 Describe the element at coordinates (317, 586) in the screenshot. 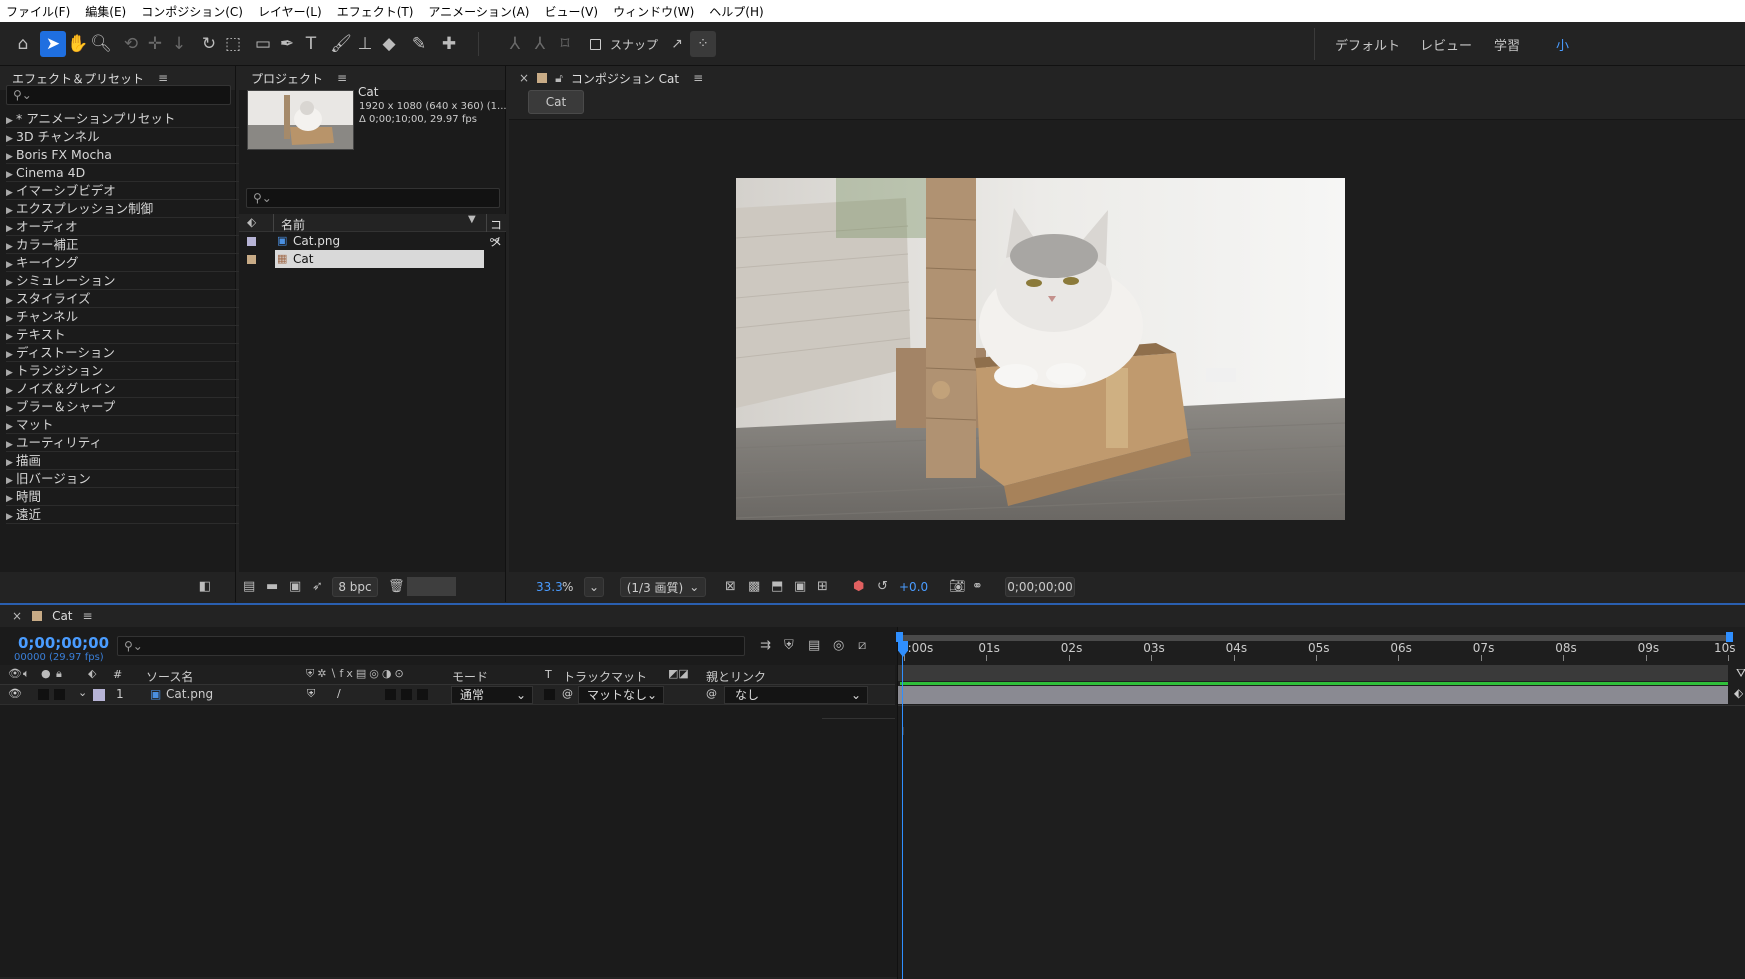

I see `render-queue-icon: ➶` at that location.